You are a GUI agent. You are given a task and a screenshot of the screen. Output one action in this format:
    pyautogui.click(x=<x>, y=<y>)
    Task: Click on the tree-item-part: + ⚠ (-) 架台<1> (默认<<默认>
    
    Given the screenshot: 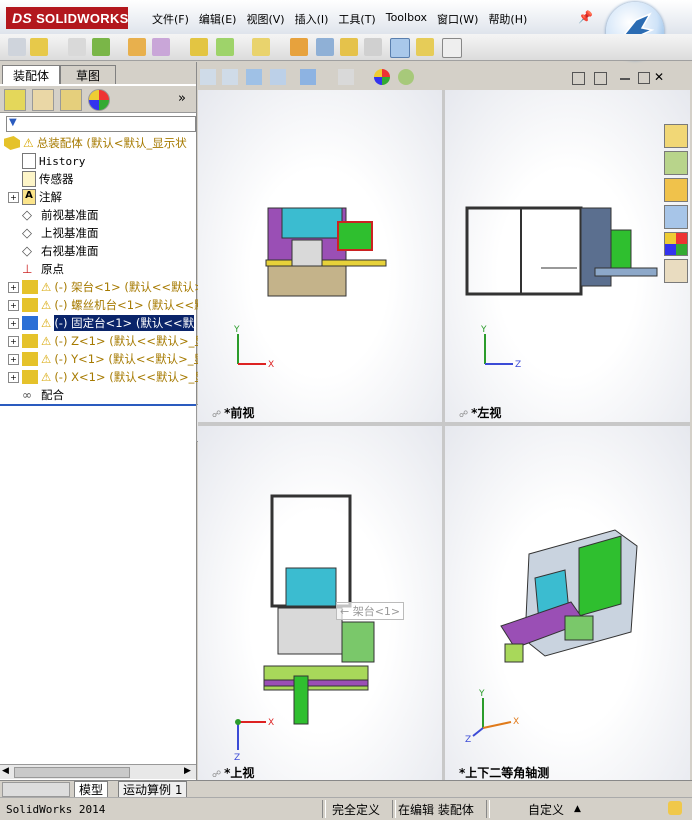 What is the action you would take?
    pyautogui.click(x=106, y=287)
    